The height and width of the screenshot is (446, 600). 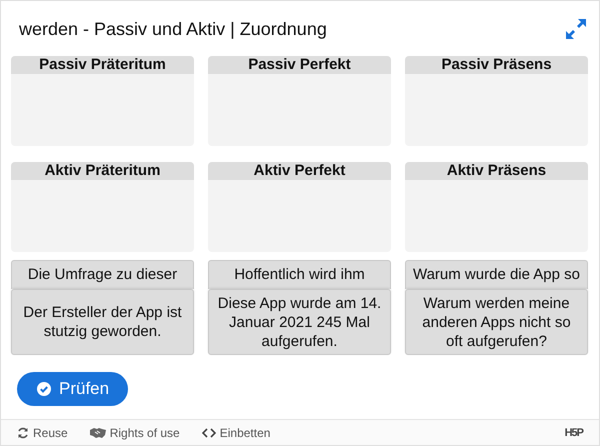 I want to click on fullscreen-icon, so click(x=576, y=29).